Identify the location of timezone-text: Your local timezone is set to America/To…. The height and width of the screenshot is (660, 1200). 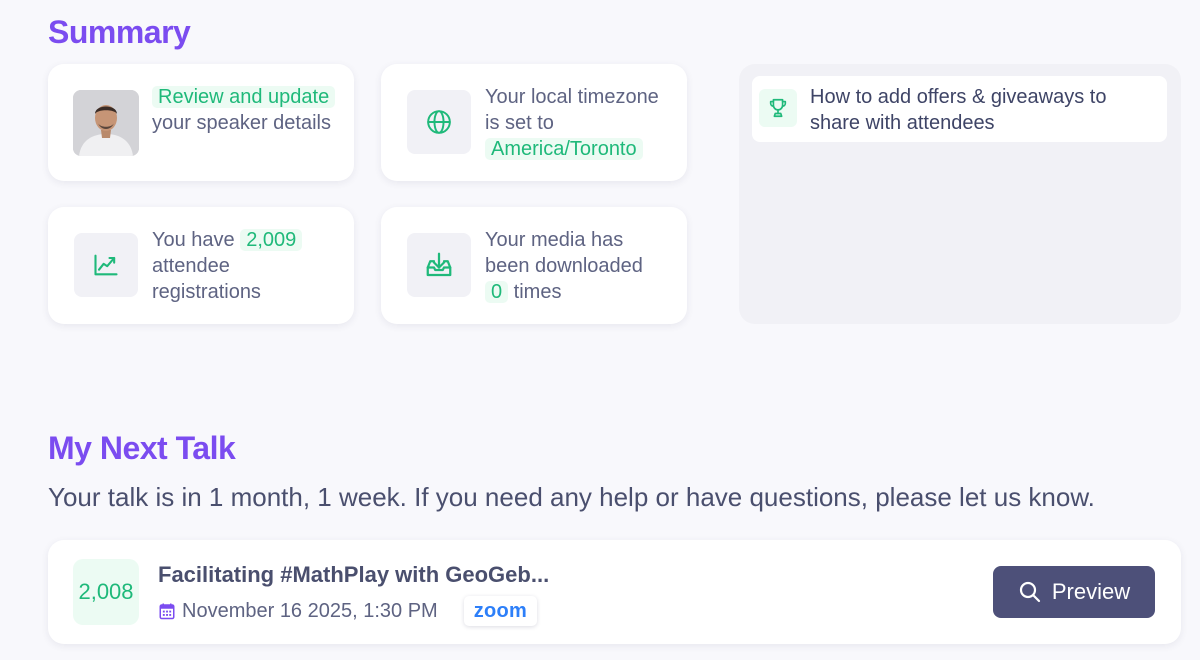
(578, 123).